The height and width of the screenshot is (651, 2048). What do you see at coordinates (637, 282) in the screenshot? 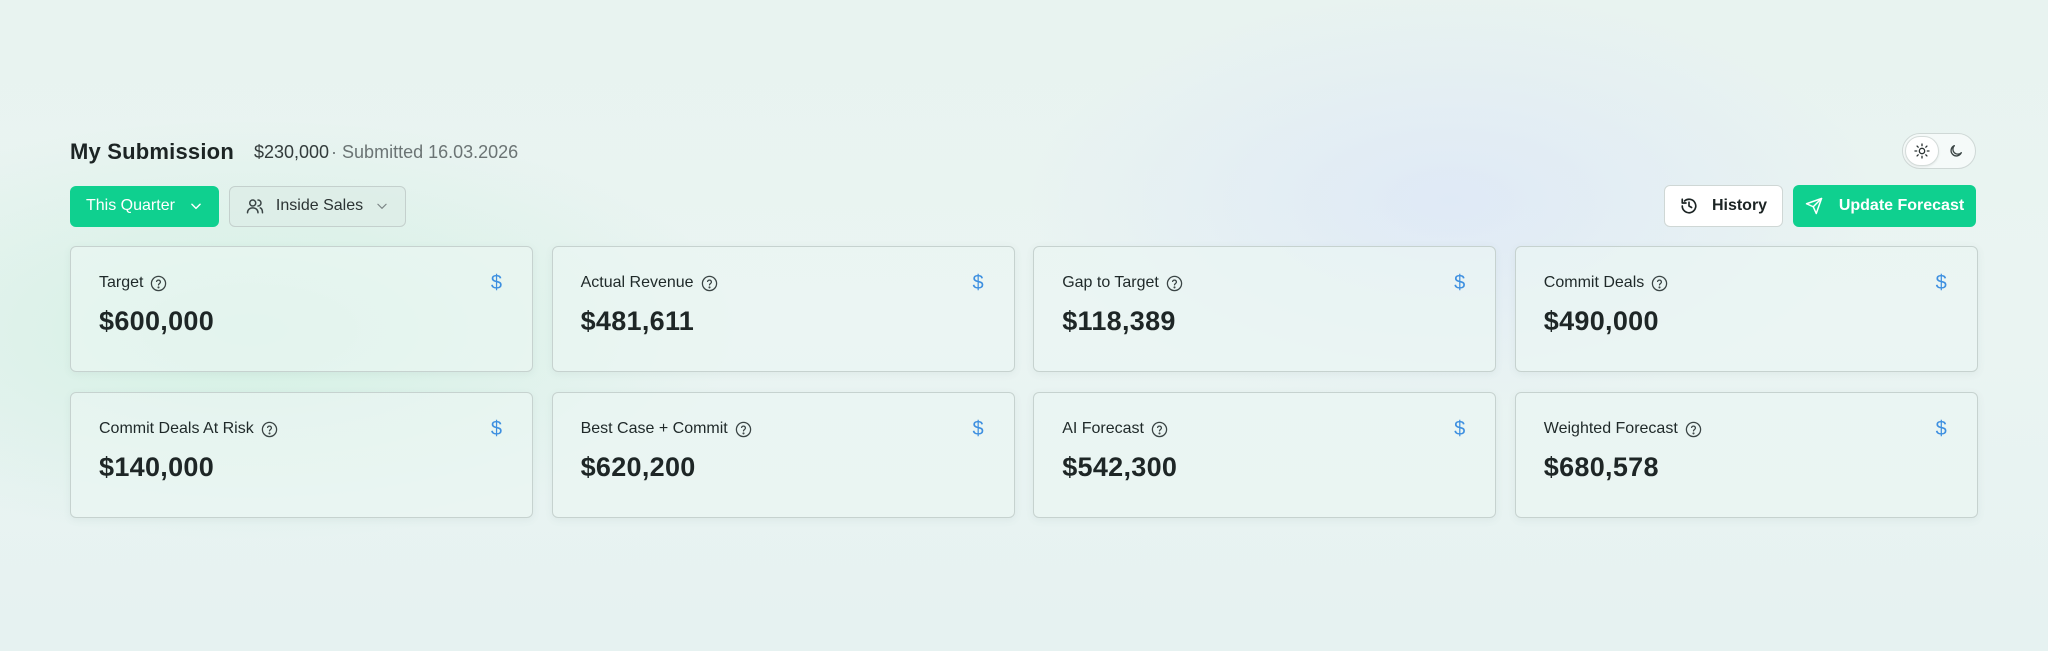
I see `metric-label: Actual Revenue` at bounding box center [637, 282].